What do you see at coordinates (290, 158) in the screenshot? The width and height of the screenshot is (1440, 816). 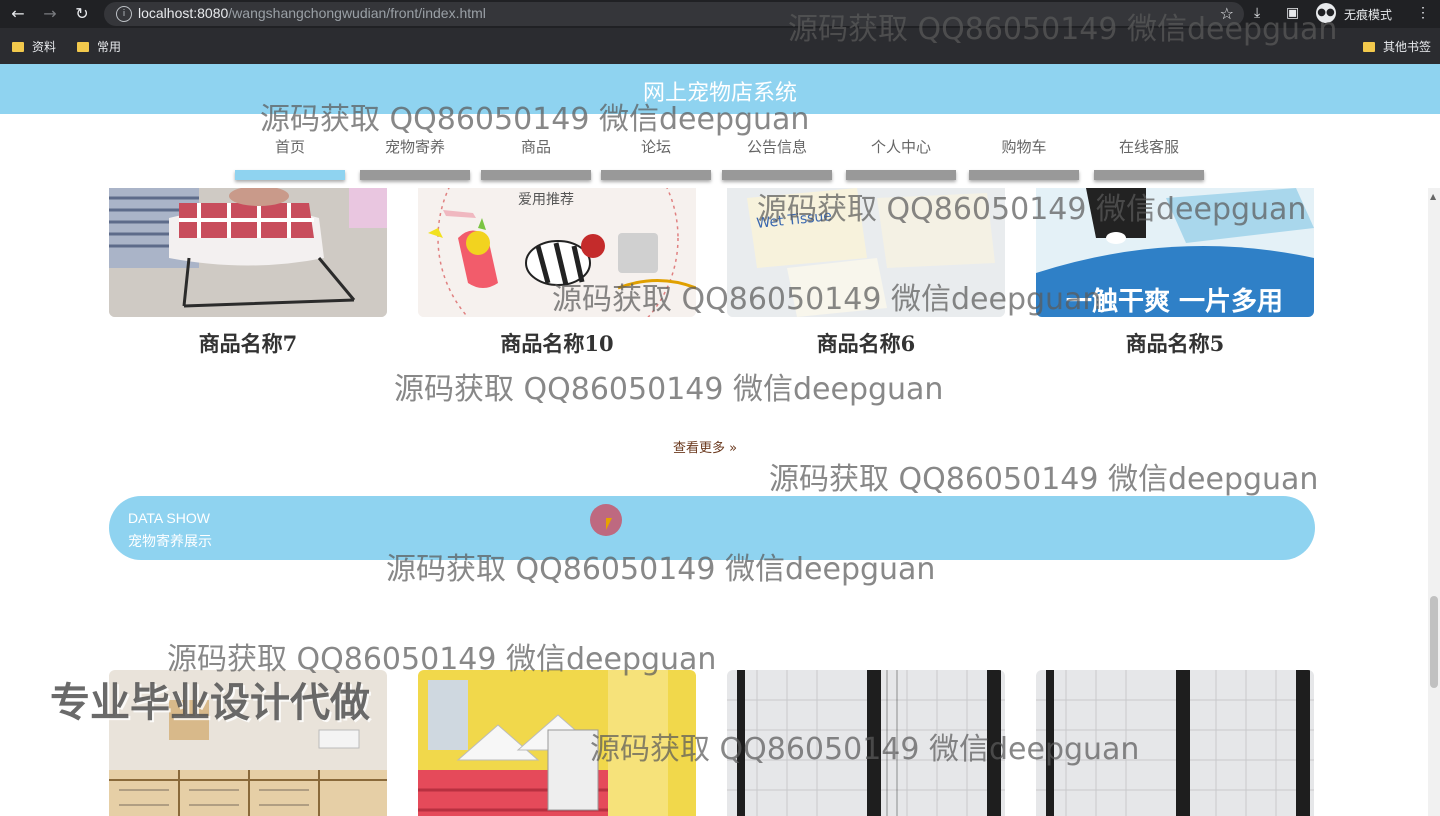 I see `nav-home: 首页` at bounding box center [290, 158].